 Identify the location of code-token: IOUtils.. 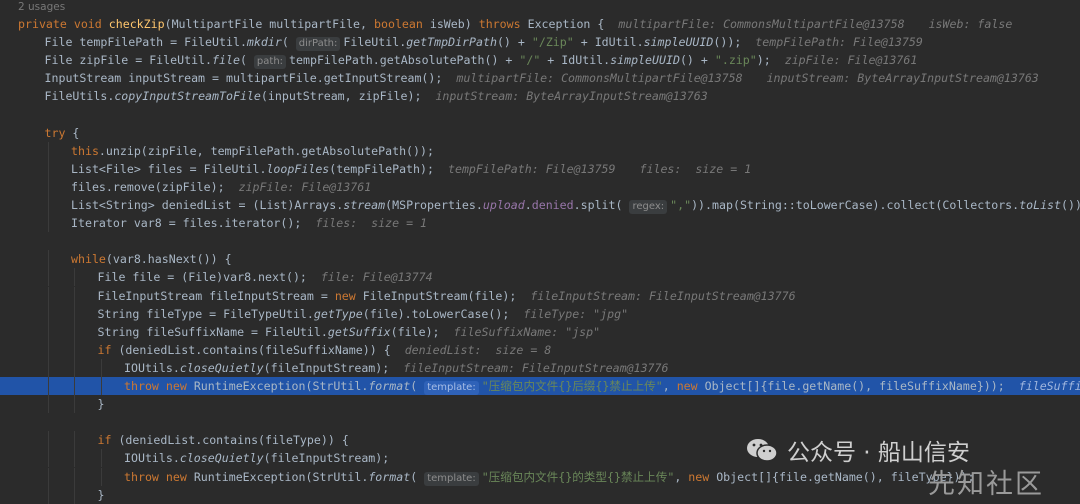
(152, 367).